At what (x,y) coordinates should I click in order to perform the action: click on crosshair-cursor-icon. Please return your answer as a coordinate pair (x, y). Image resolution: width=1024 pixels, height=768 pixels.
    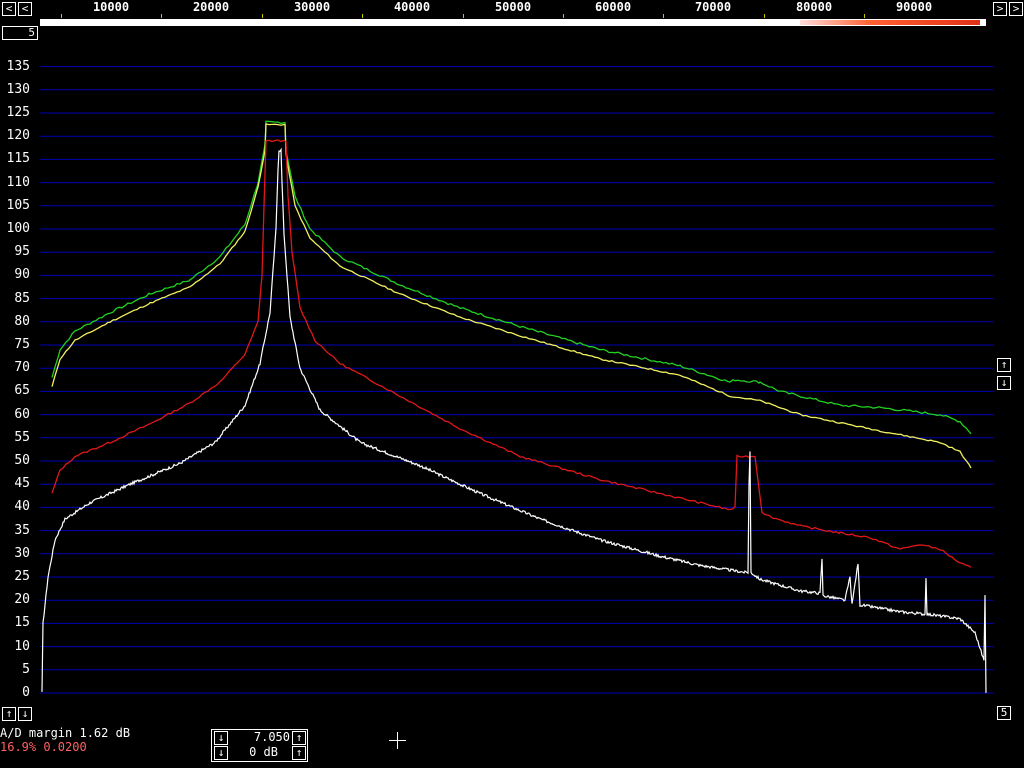
    Looking at the image, I should click on (397, 740).